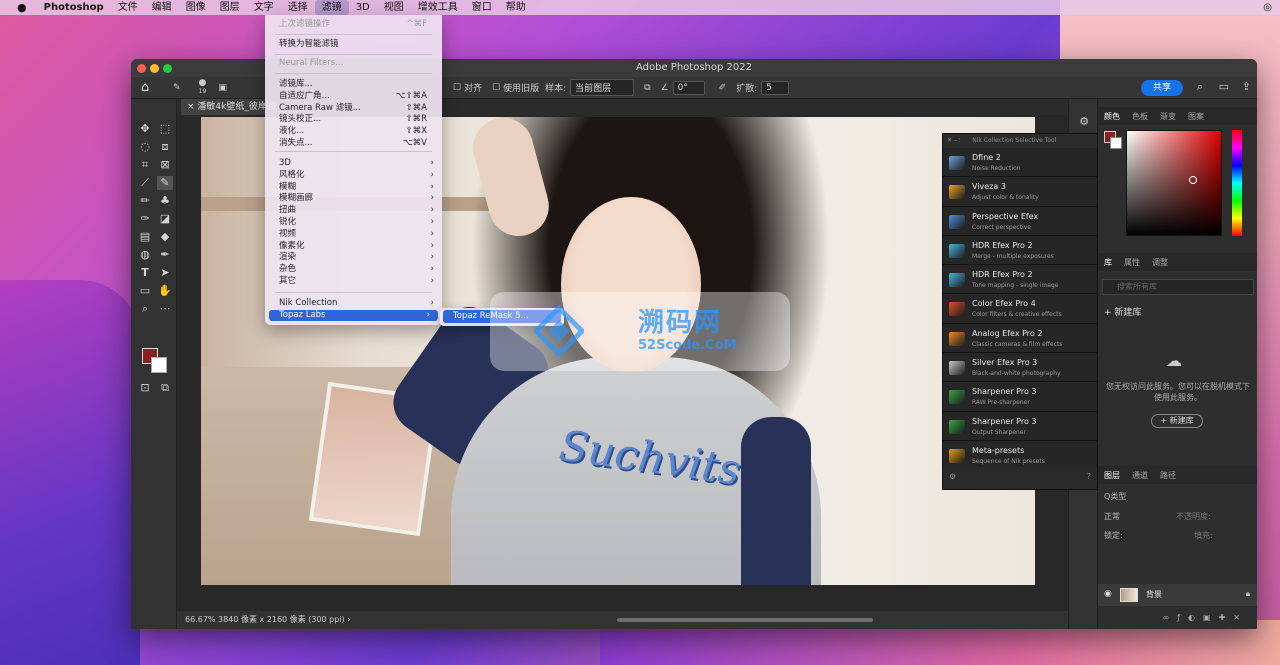  Describe the element at coordinates (353, 119) in the screenshot. I see `menu-item-filter: 镜头校正... ⇧⌘R` at that location.